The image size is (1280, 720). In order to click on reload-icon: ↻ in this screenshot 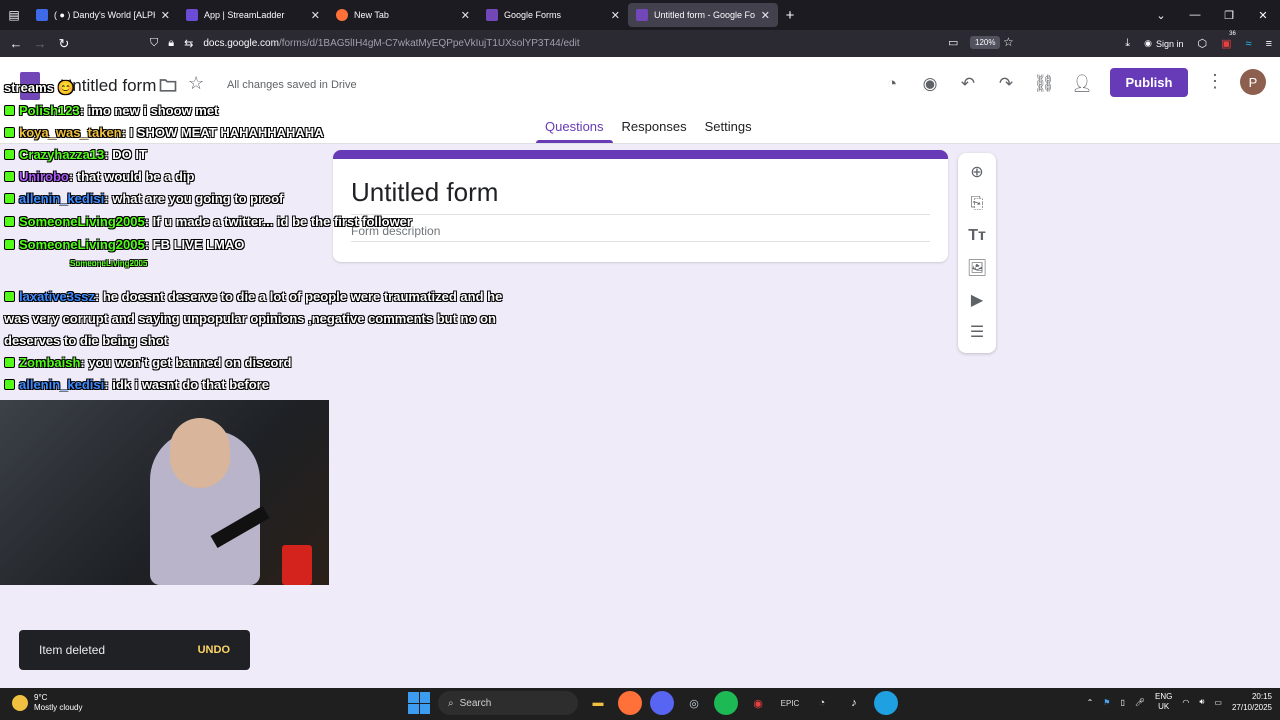, I will do `click(64, 44)`.